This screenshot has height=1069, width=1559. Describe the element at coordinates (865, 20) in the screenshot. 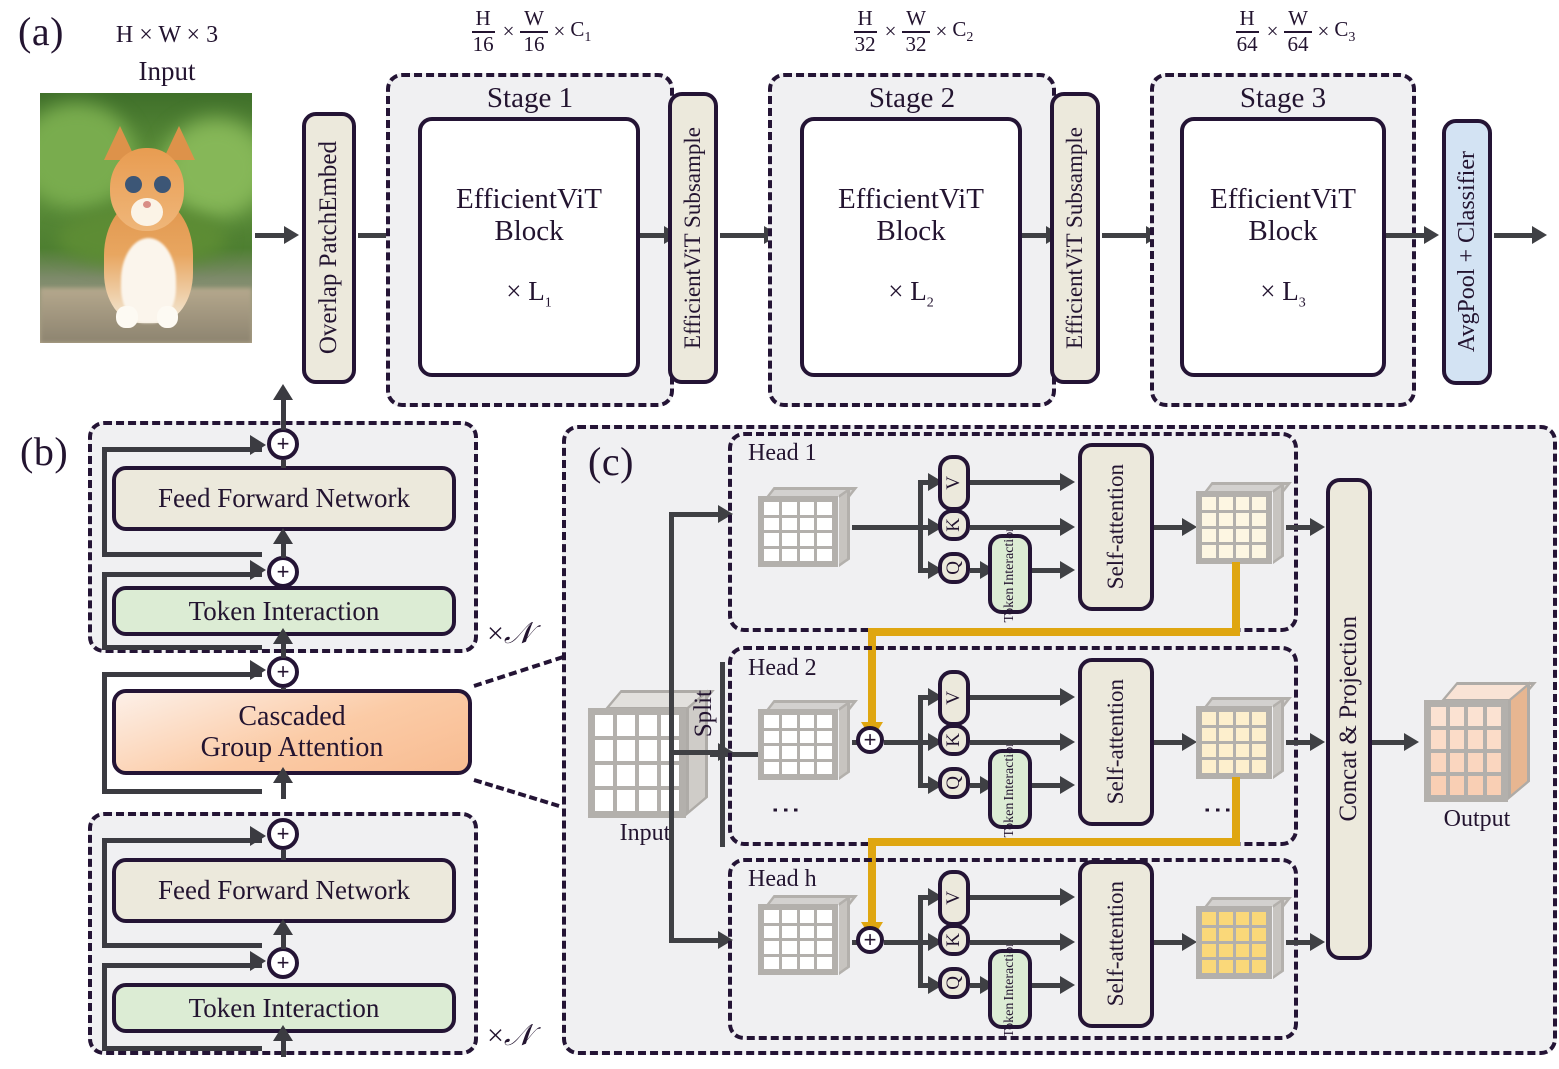

I see `stage2-num-h: H` at that location.